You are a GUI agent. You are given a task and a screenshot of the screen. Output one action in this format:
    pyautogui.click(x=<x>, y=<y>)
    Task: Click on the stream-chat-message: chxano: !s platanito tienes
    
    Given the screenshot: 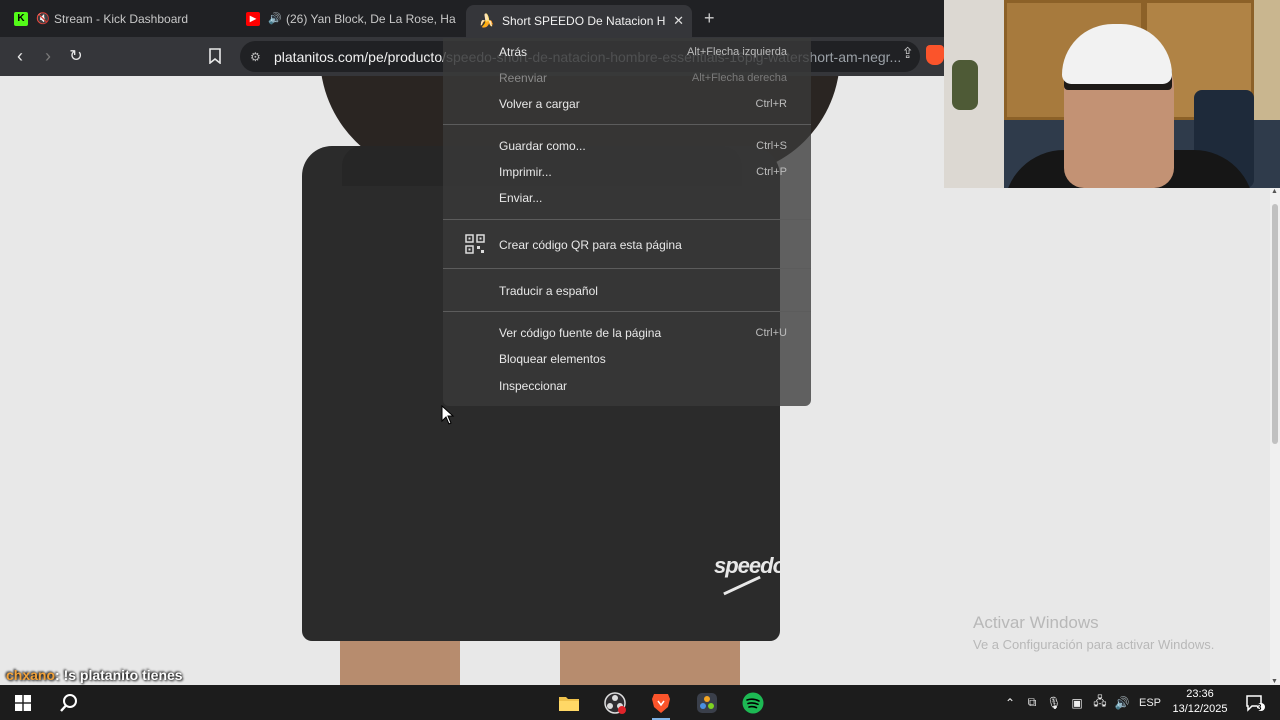 What is the action you would take?
    pyautogui.click(x=94, y=675)
    